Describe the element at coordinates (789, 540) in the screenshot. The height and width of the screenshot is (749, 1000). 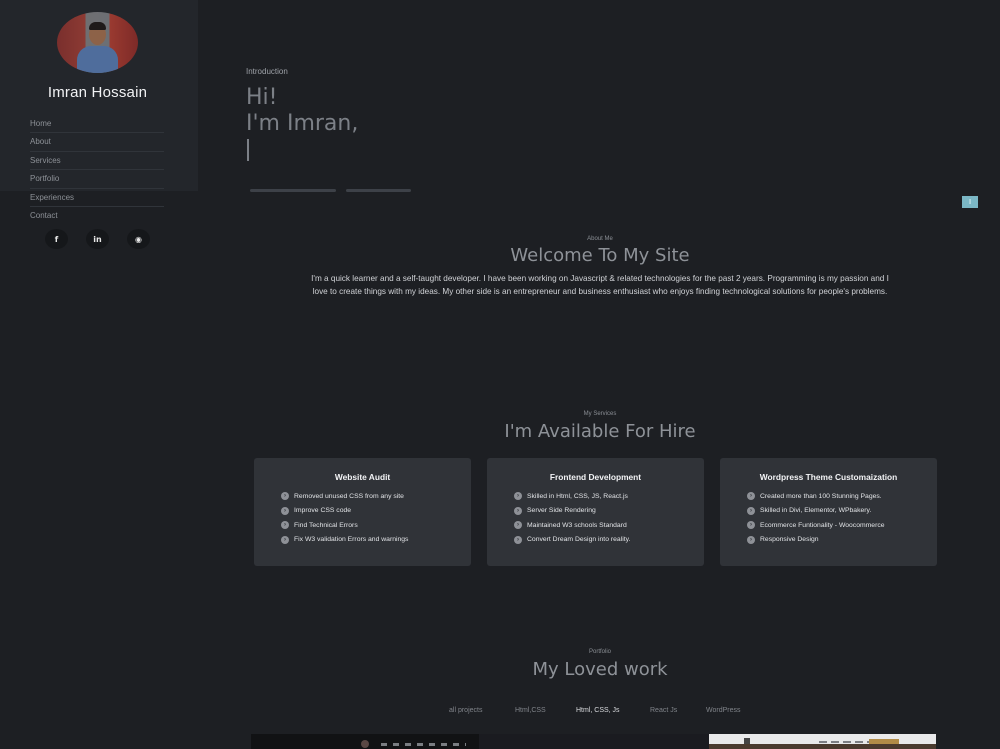
I see `list-item-text: Responsive Design` at that location.